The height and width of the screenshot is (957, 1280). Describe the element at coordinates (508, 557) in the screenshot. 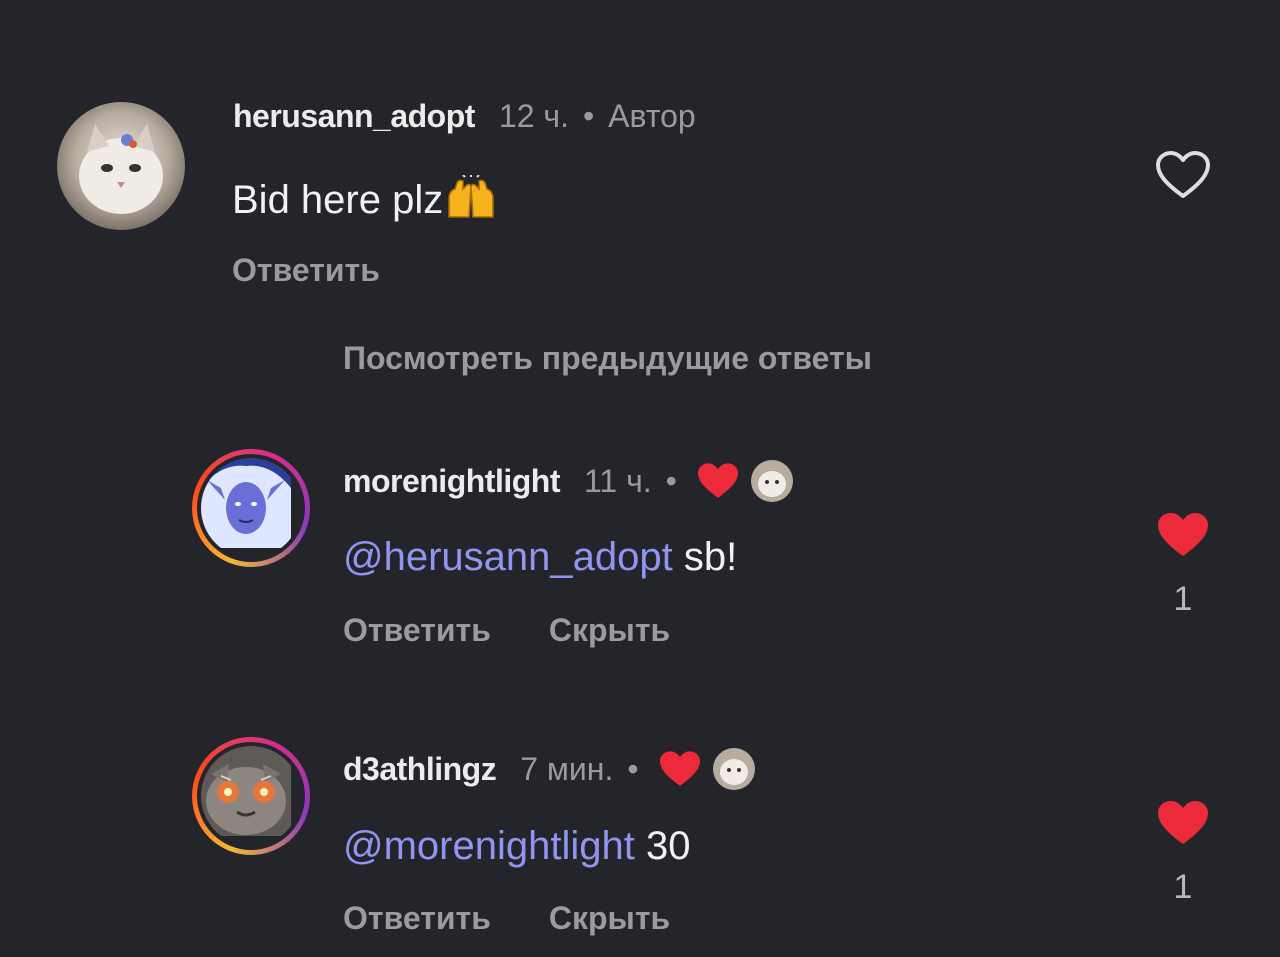

I see `mention-link: @herusann_adopt` at that location.